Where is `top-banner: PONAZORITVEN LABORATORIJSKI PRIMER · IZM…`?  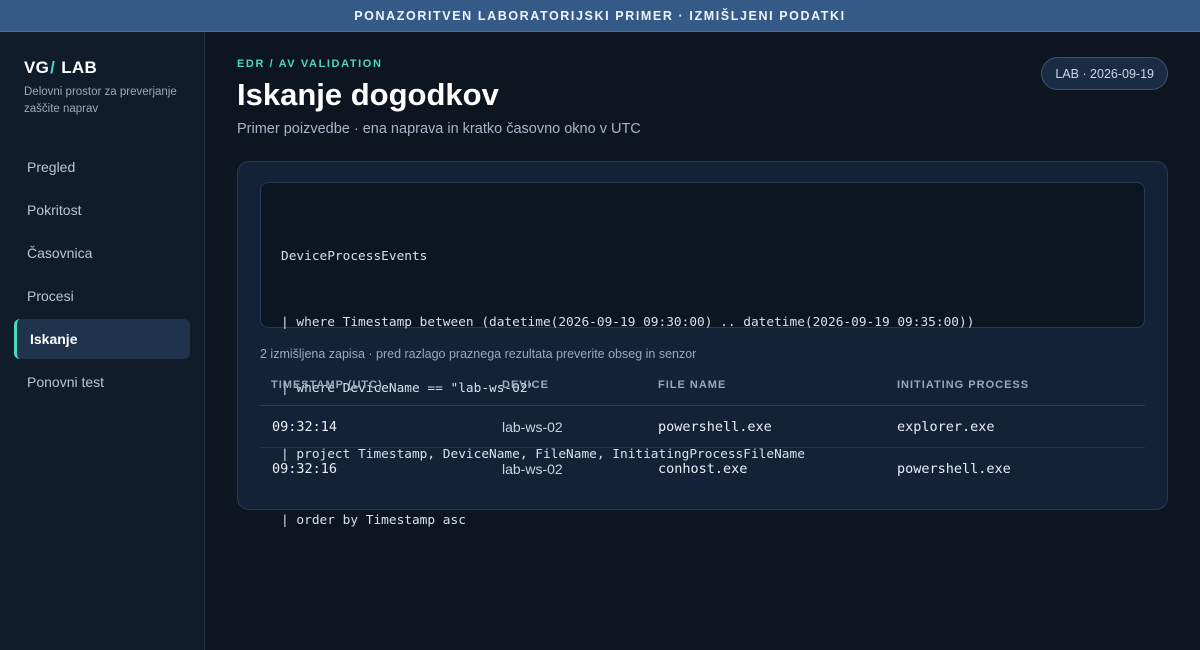 top-banner: PONAZORITVEN LABORATORIJSKI PRIMER · IZM… is located at coordinates (600, 16).